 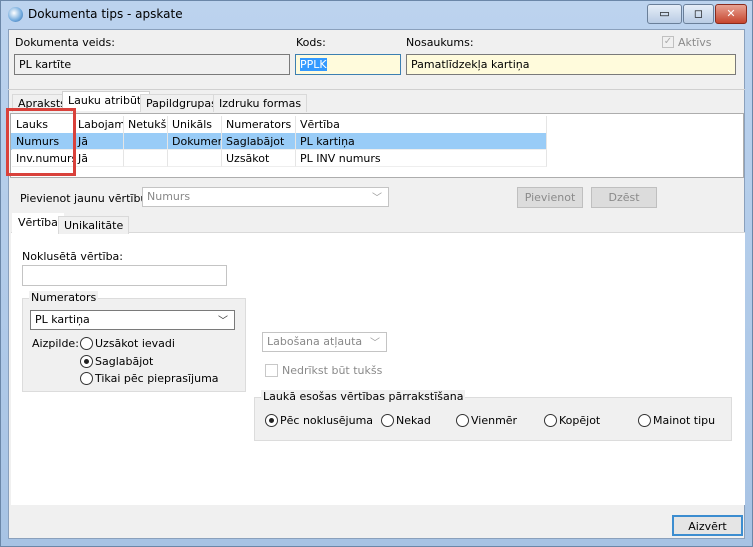 I want to click on not-empty-label: Nedrīkst būt tukšs, so click(x=332, y=370).